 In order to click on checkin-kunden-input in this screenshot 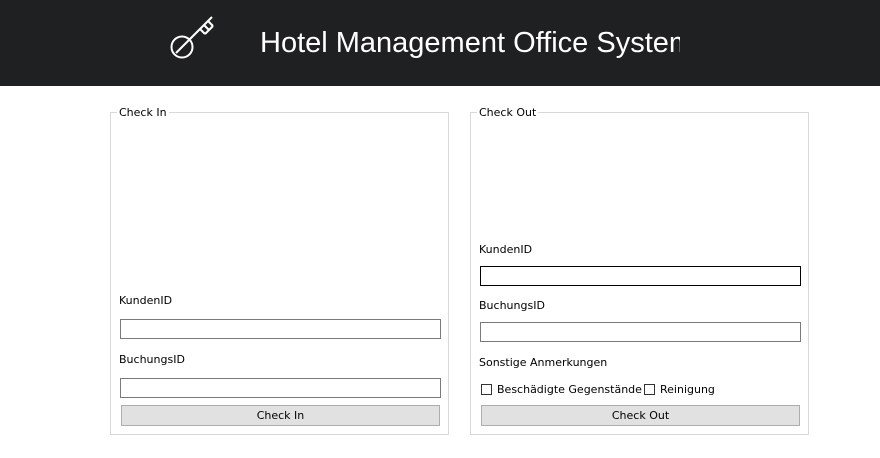, I will do `click(280, 329)`.